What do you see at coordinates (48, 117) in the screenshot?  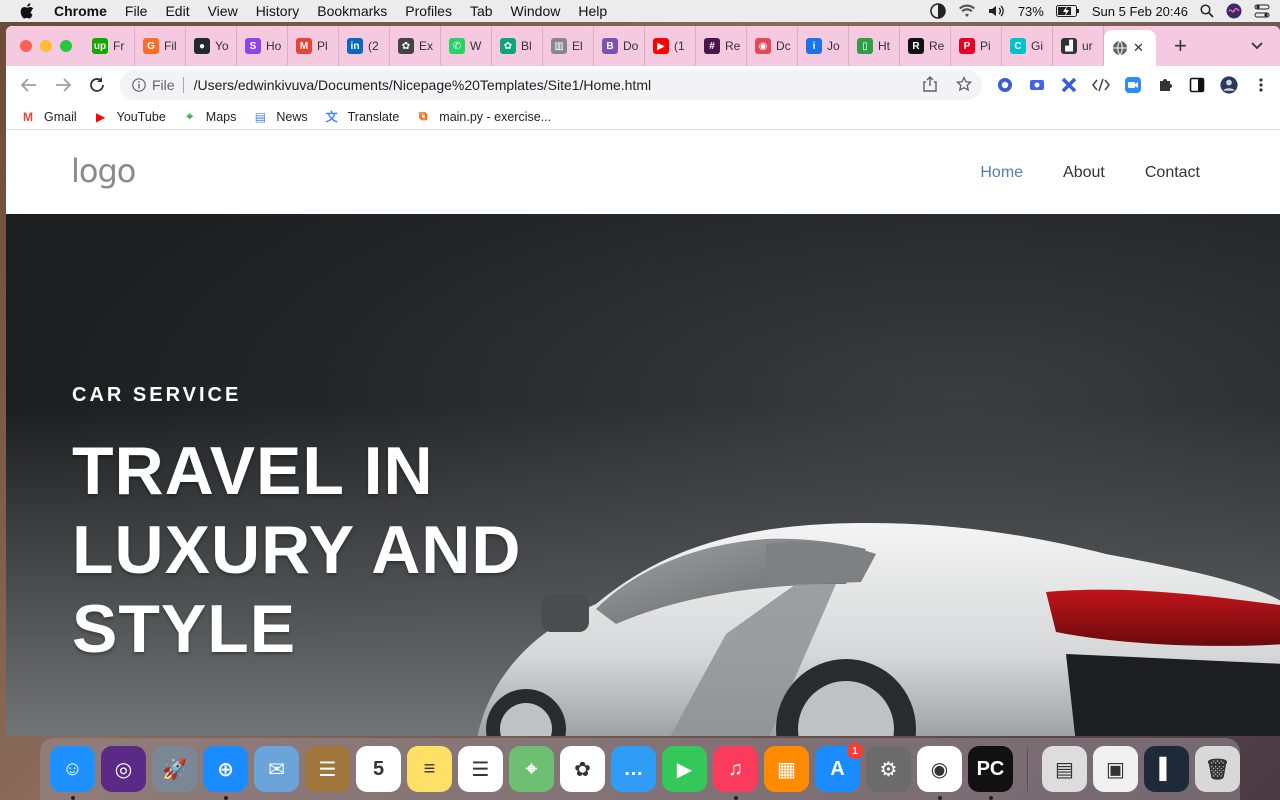 I see `bookmark-item: M Gmail` at bounding box center [48, 117].